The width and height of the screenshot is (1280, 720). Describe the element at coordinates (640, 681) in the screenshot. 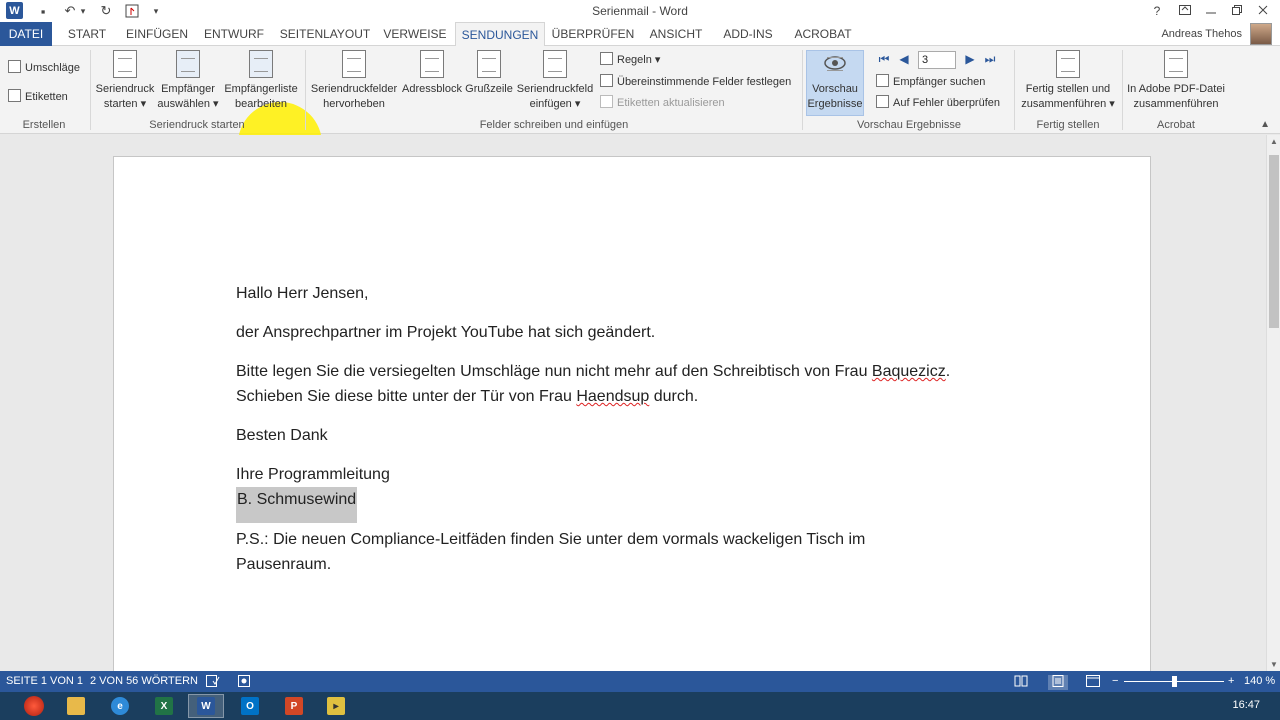

I see `status-bar: SEITE 1 VON 1 2 VON 56 WÖRTERN − + 140 %` at that location.